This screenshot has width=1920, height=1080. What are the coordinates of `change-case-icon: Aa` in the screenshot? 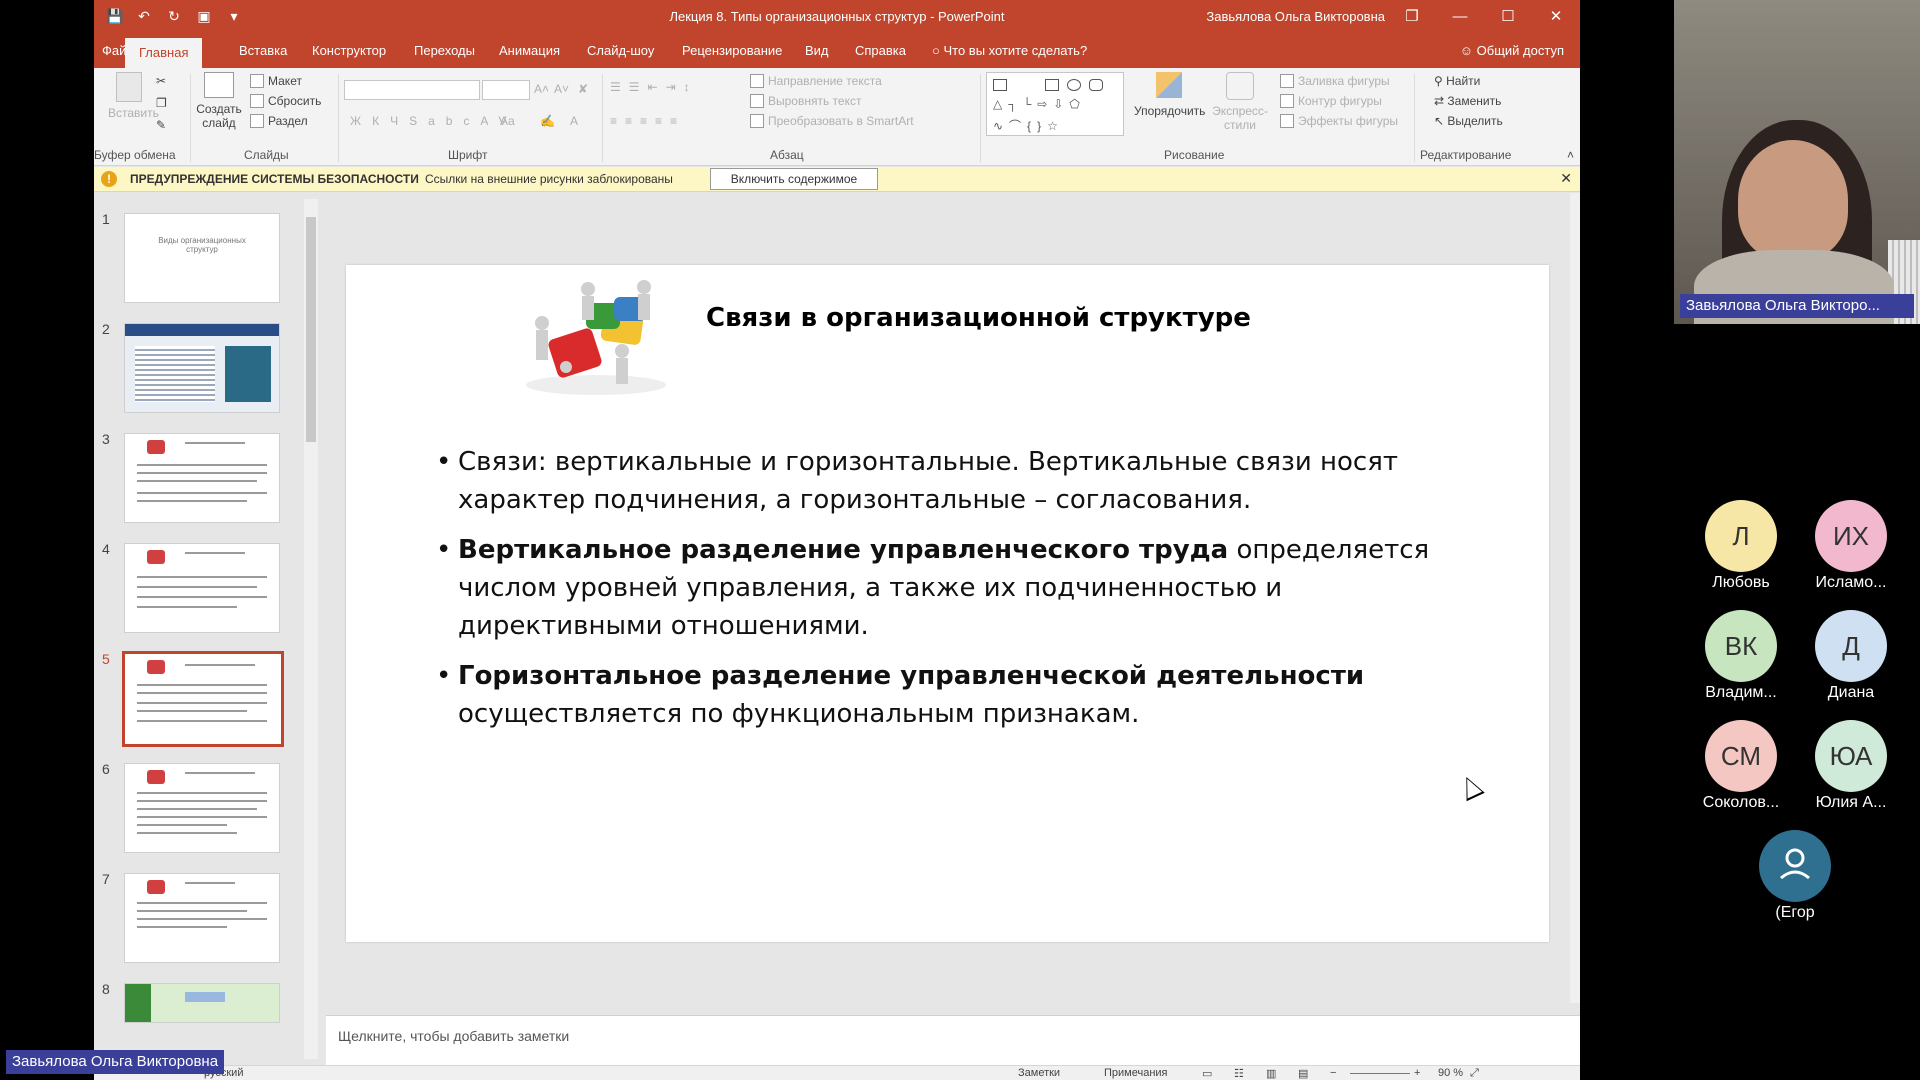 It's located at (507, 121).